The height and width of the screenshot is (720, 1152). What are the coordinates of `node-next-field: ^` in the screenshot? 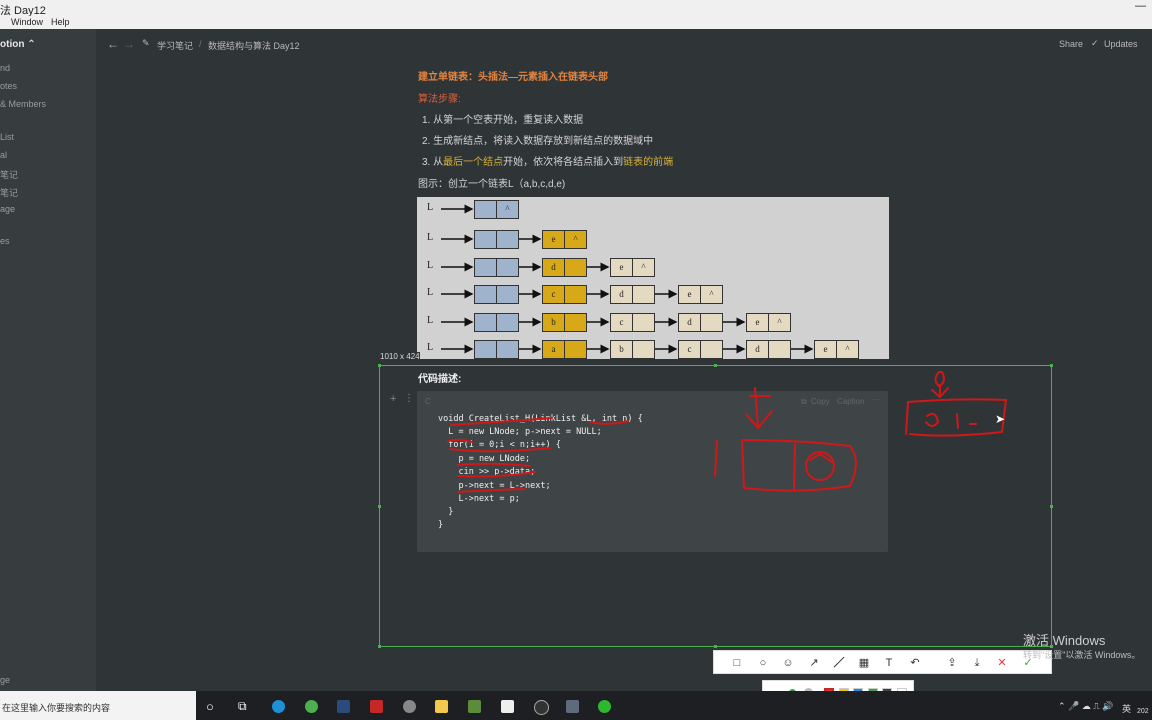 It's located at (711, 294).